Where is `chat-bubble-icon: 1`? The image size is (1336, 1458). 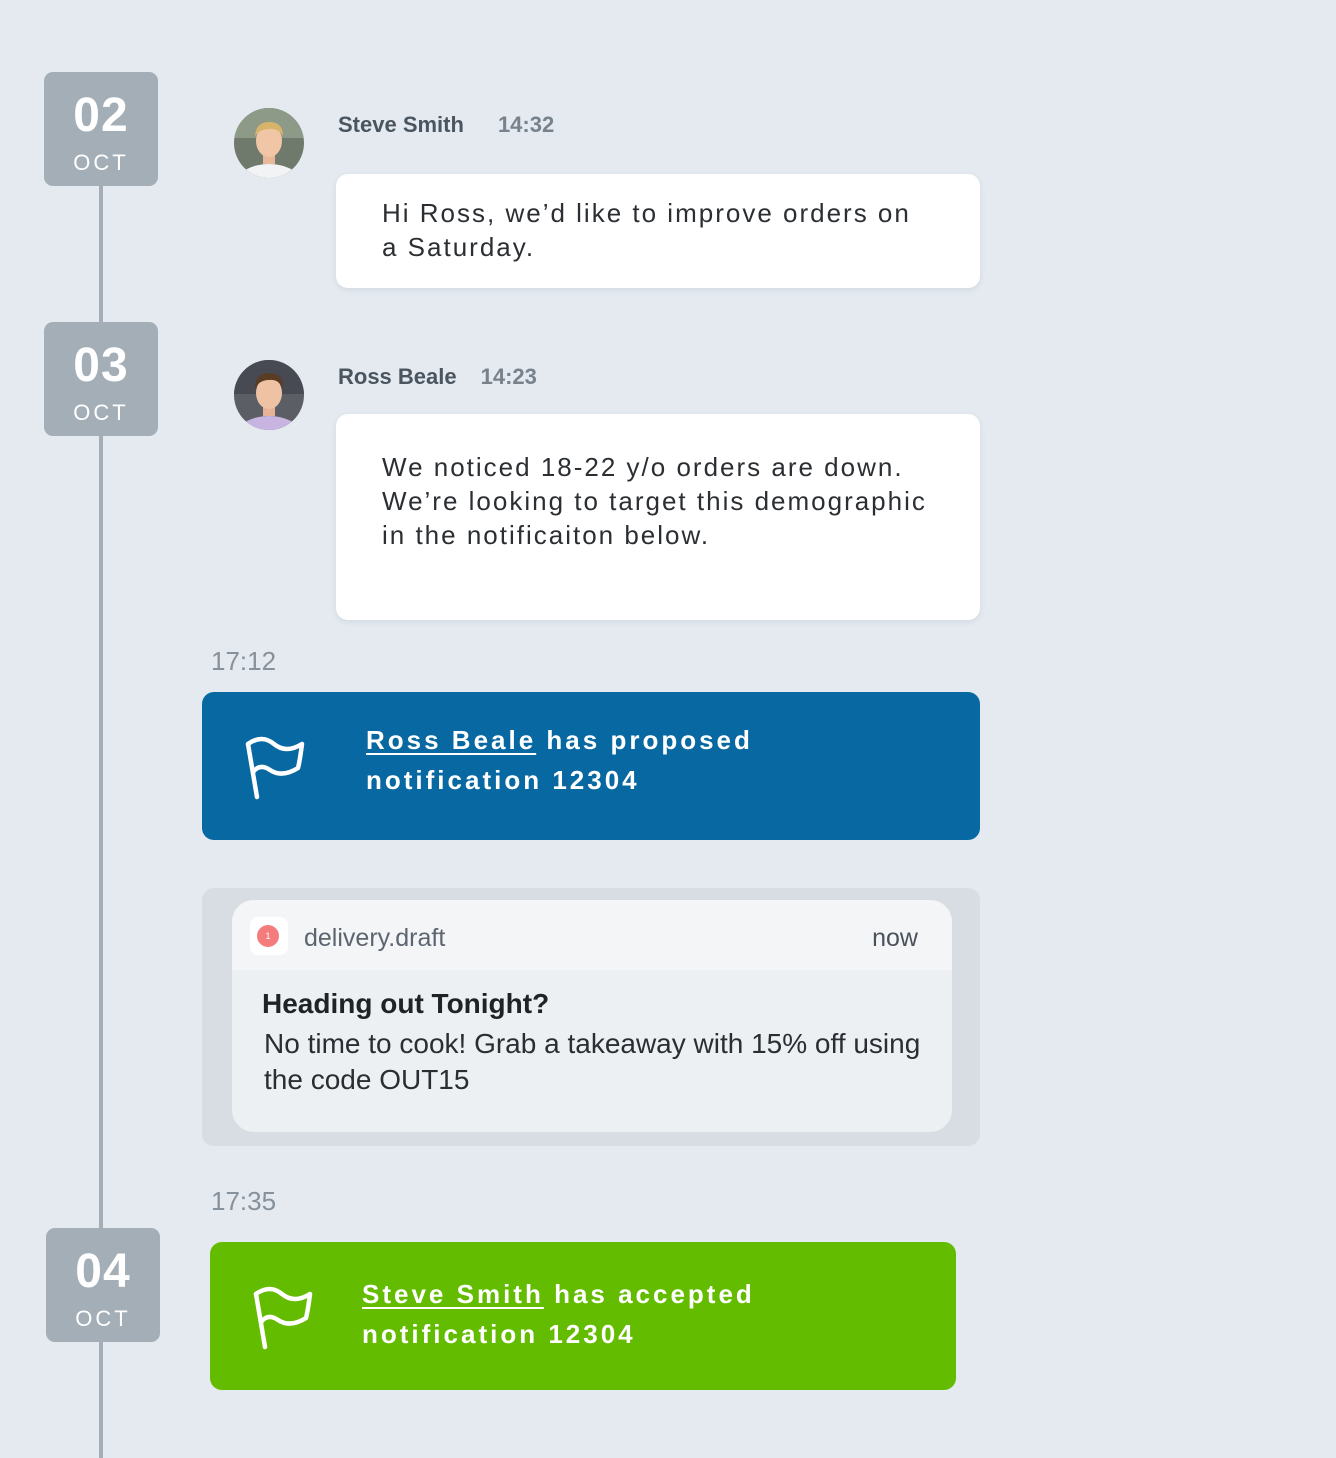
chat-bubble-icon: 1 is located at coordinates (269, 936).